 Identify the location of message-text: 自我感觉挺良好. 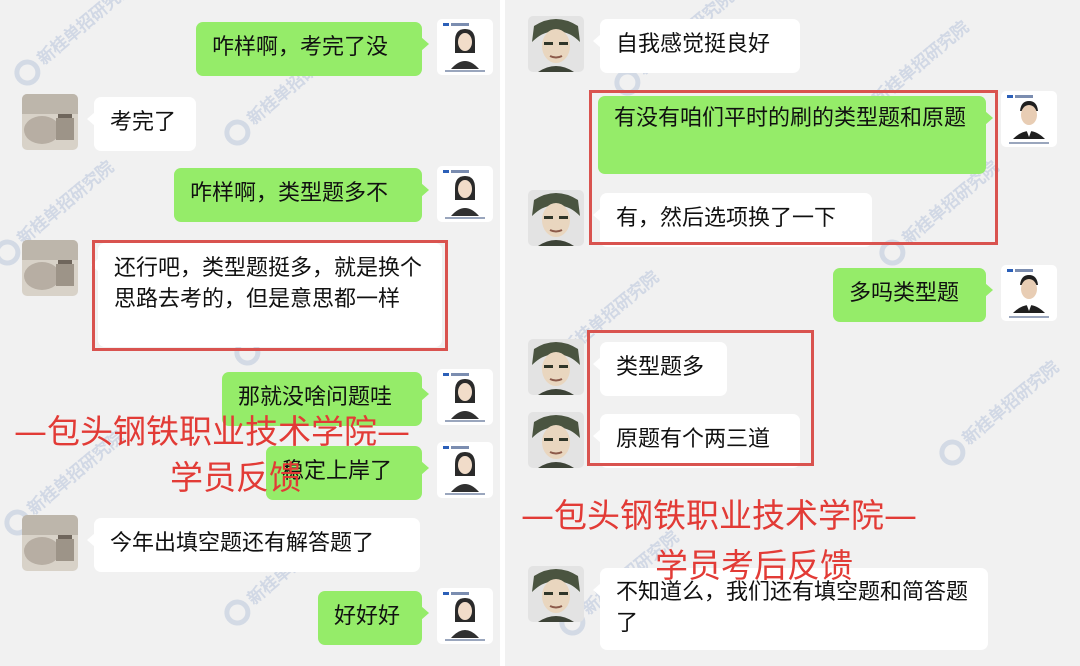
(693, 44).